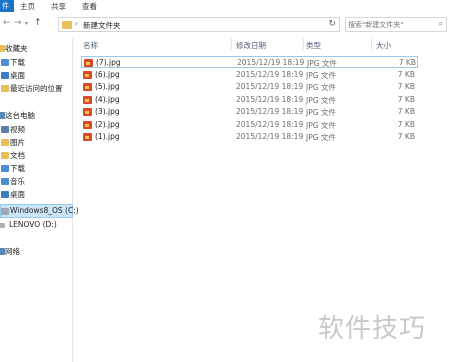 This screenshot has width=450, height=362. What do you see at coordinates (7, 23) in the screenshot?
I see `back-arrow-icon: ←` at bounding box center [7, 23].